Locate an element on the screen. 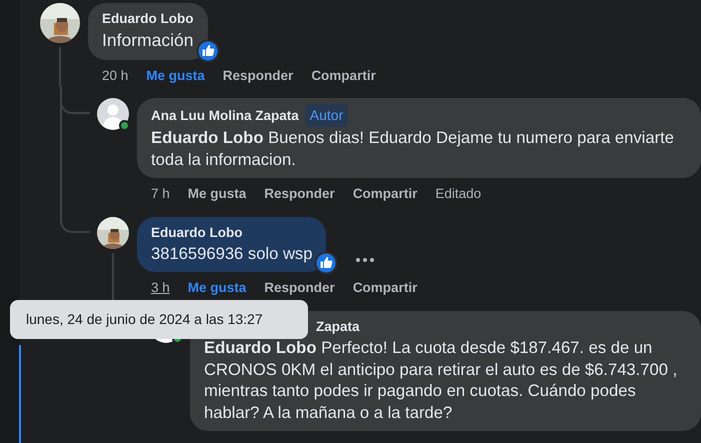  comment-text: 3816596936 solo wsp is located at coordinates (231, 253).